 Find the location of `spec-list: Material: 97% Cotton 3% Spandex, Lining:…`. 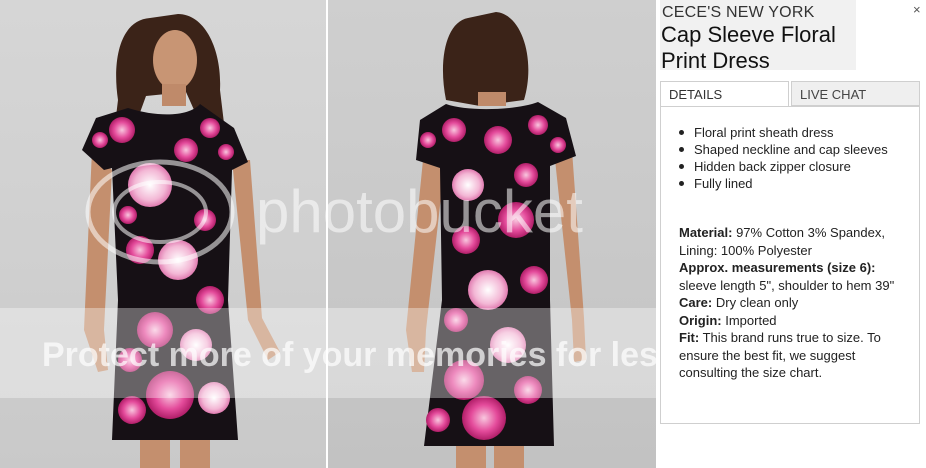

spec-list: Material: 97% Cotton 3% Spandex, Lining:… is located at coordinates (794, 303).